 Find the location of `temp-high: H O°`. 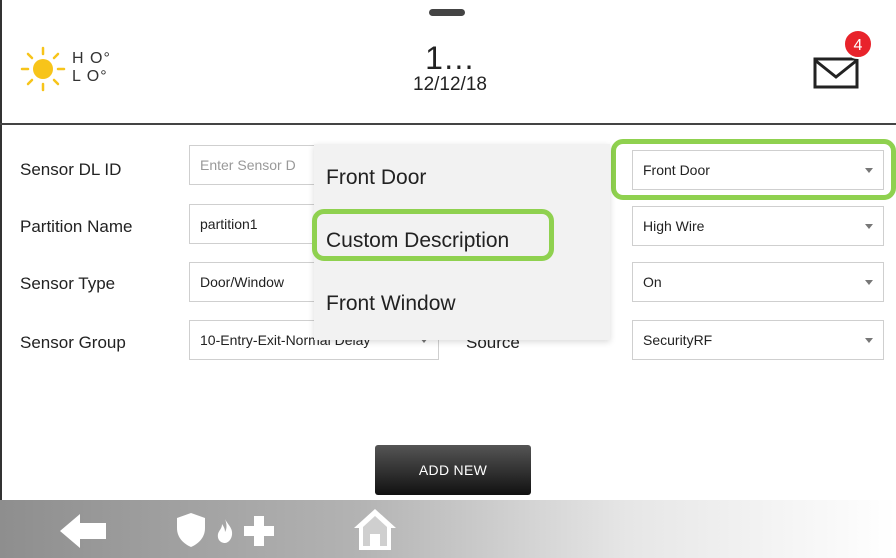

temp-high: H O° is located at coordinates (91, 58).